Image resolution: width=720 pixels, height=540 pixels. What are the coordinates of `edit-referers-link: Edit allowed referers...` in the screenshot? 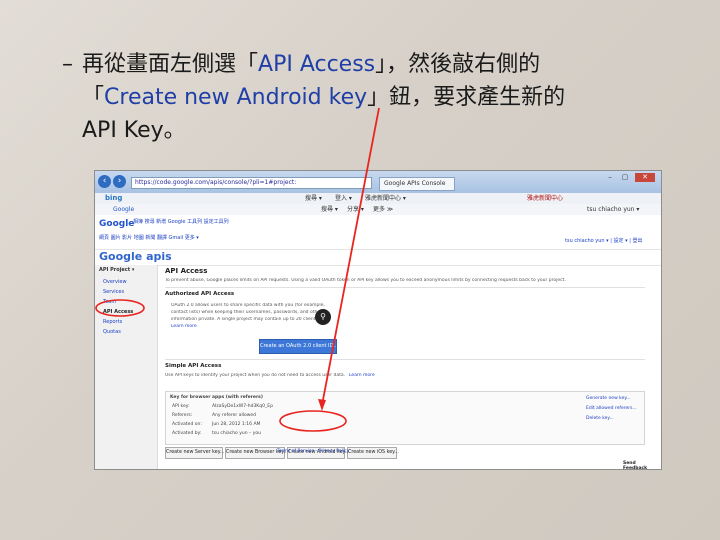 It's located at (611, 408).